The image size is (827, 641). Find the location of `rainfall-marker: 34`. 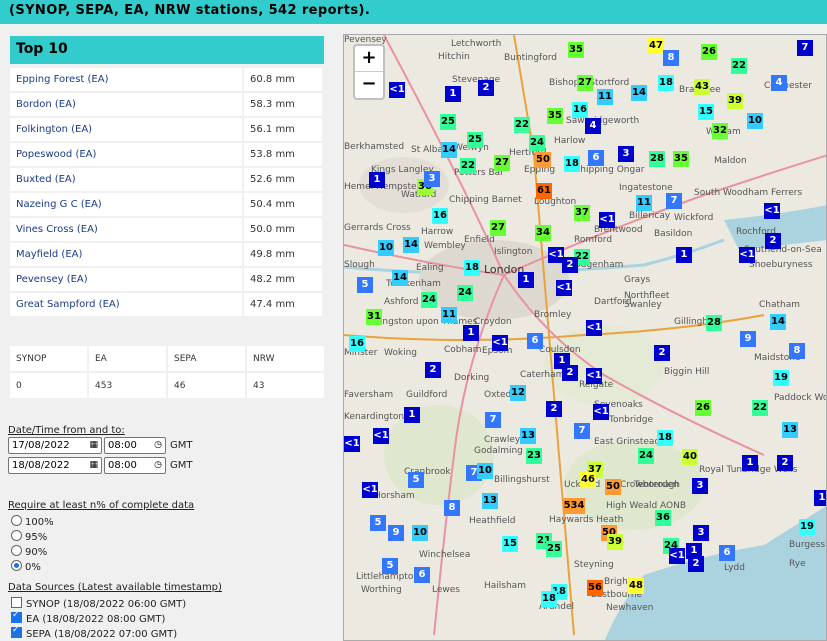

rainfall-marker: 34 is located at coordinates (543, 233).